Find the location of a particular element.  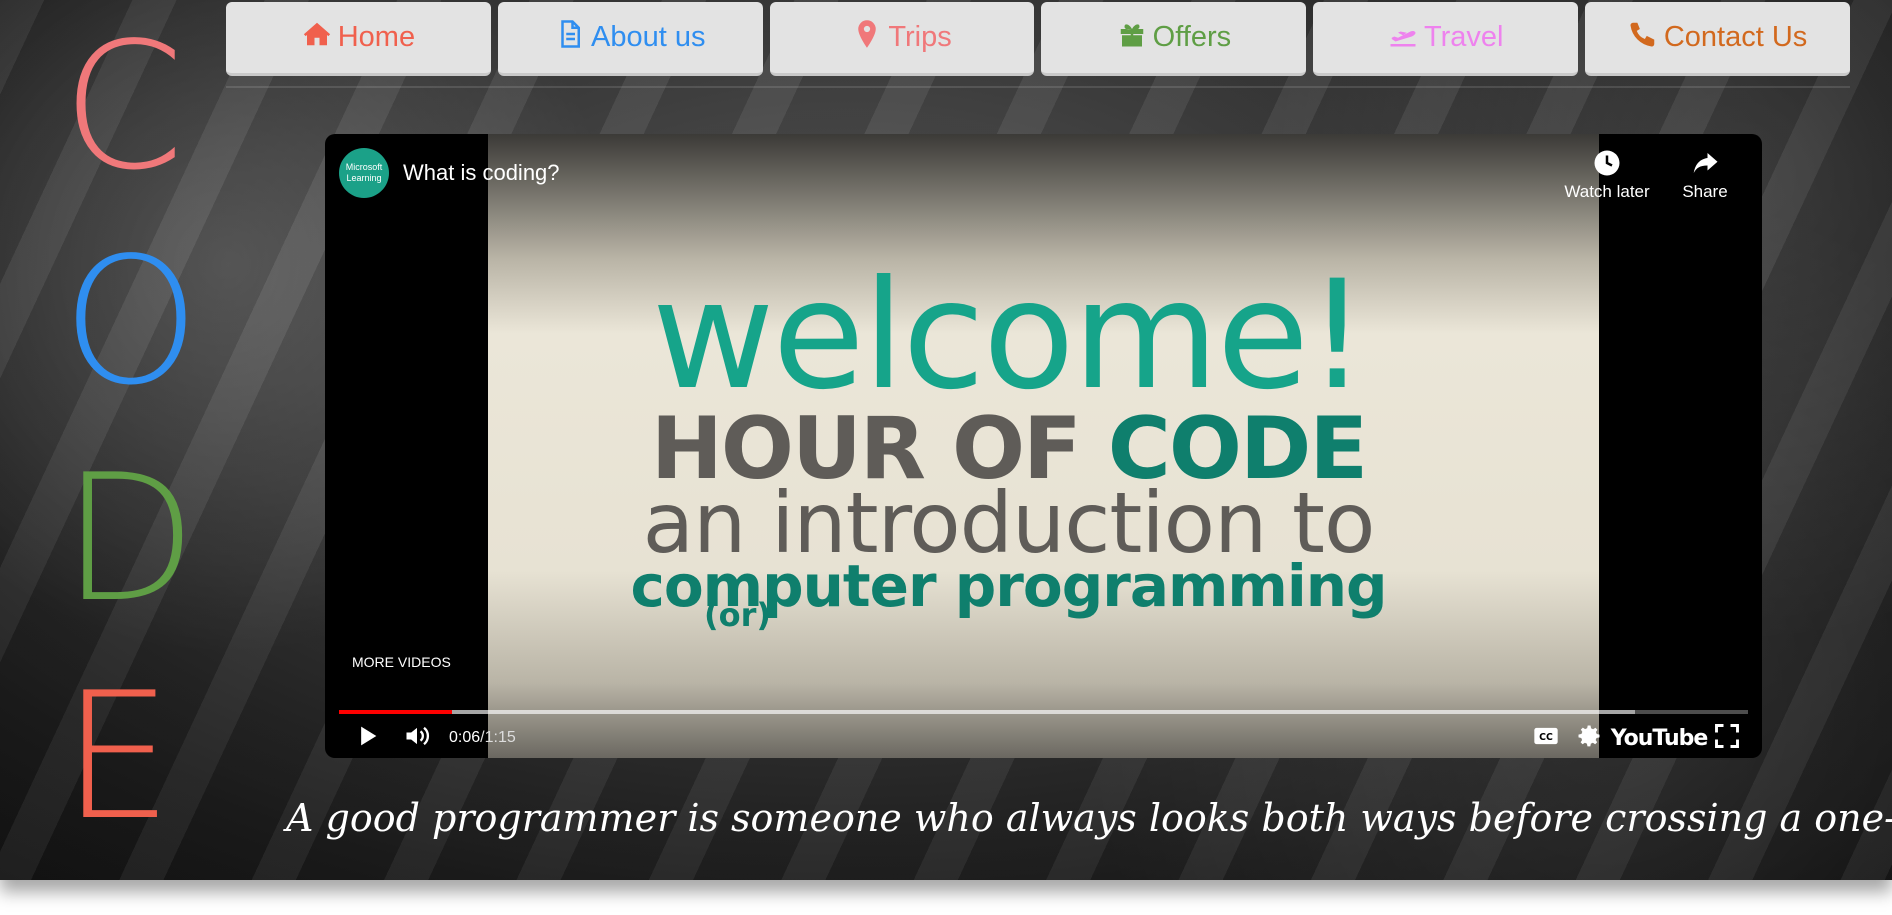

share-label: Share is located at coordinates (1705, 191).